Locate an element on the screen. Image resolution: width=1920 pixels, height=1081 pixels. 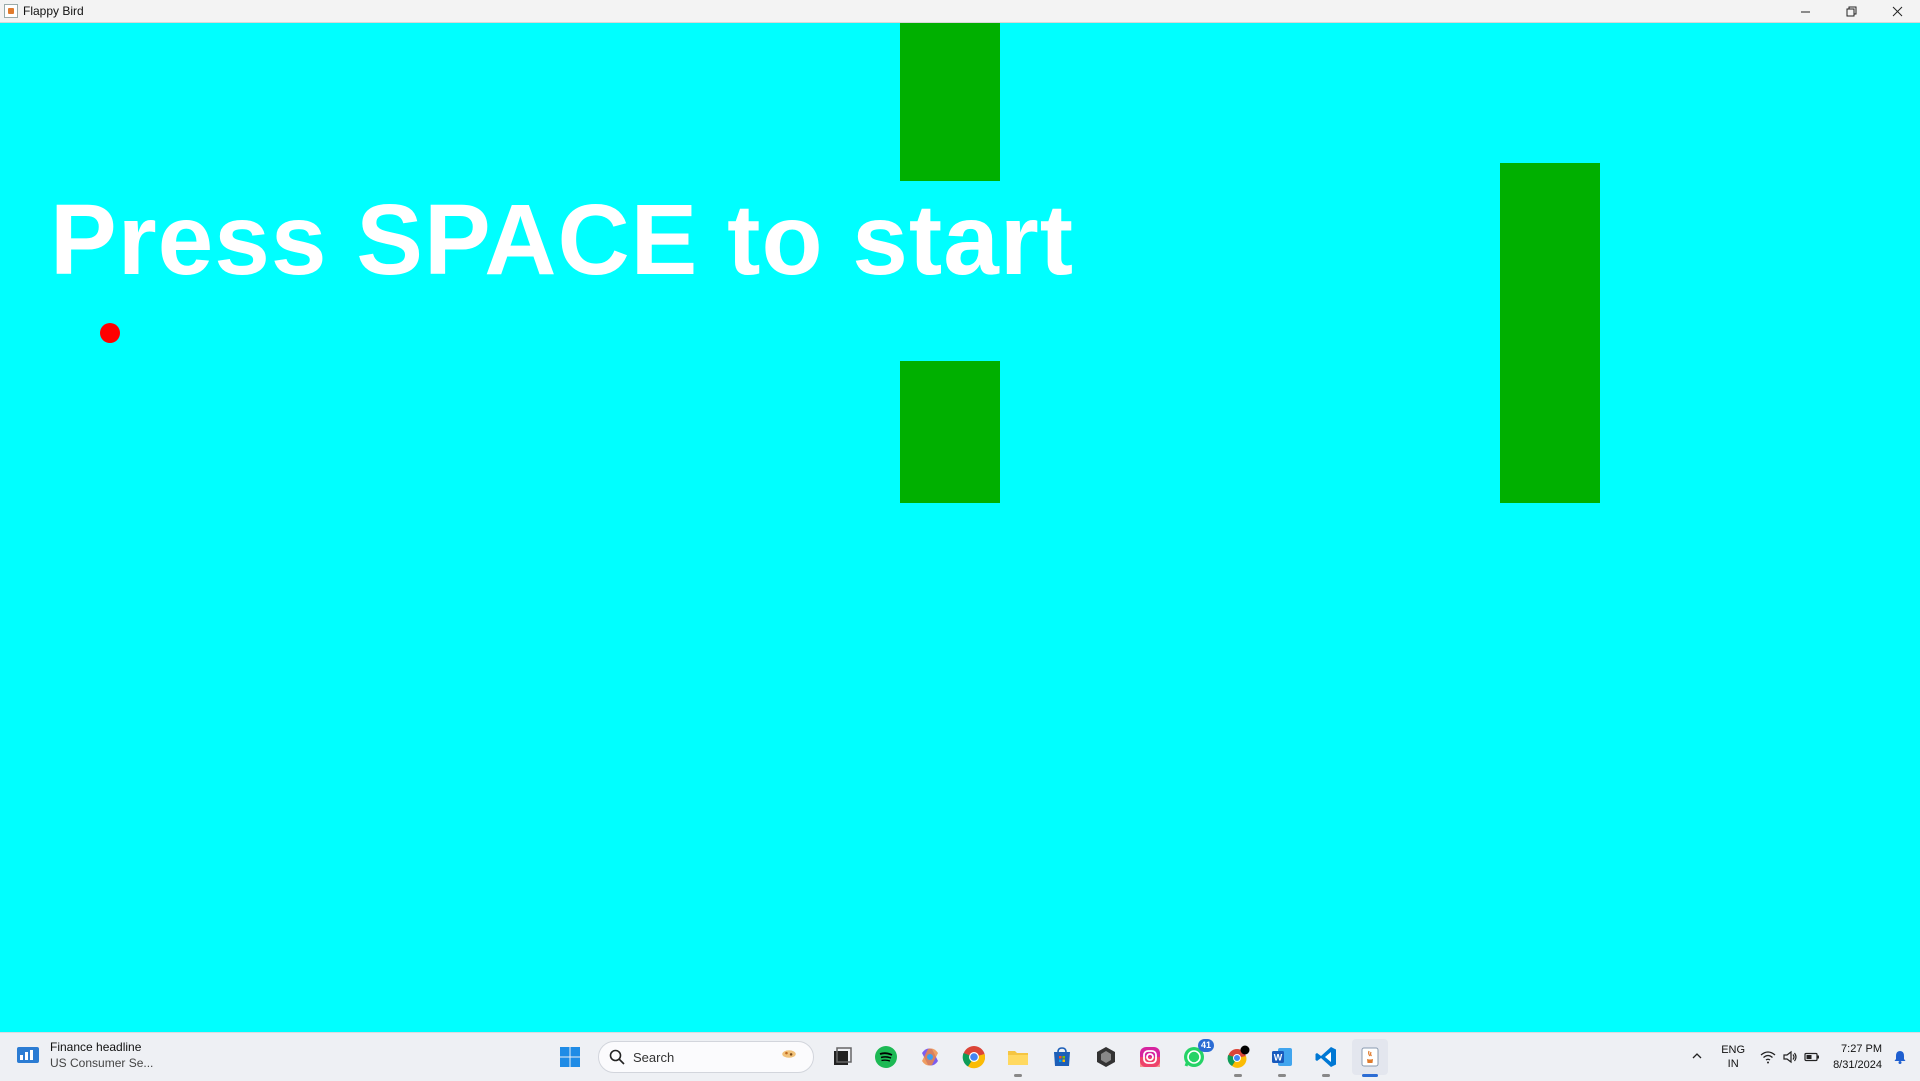
windows-start-icon is located at coordinates (570, 1057).